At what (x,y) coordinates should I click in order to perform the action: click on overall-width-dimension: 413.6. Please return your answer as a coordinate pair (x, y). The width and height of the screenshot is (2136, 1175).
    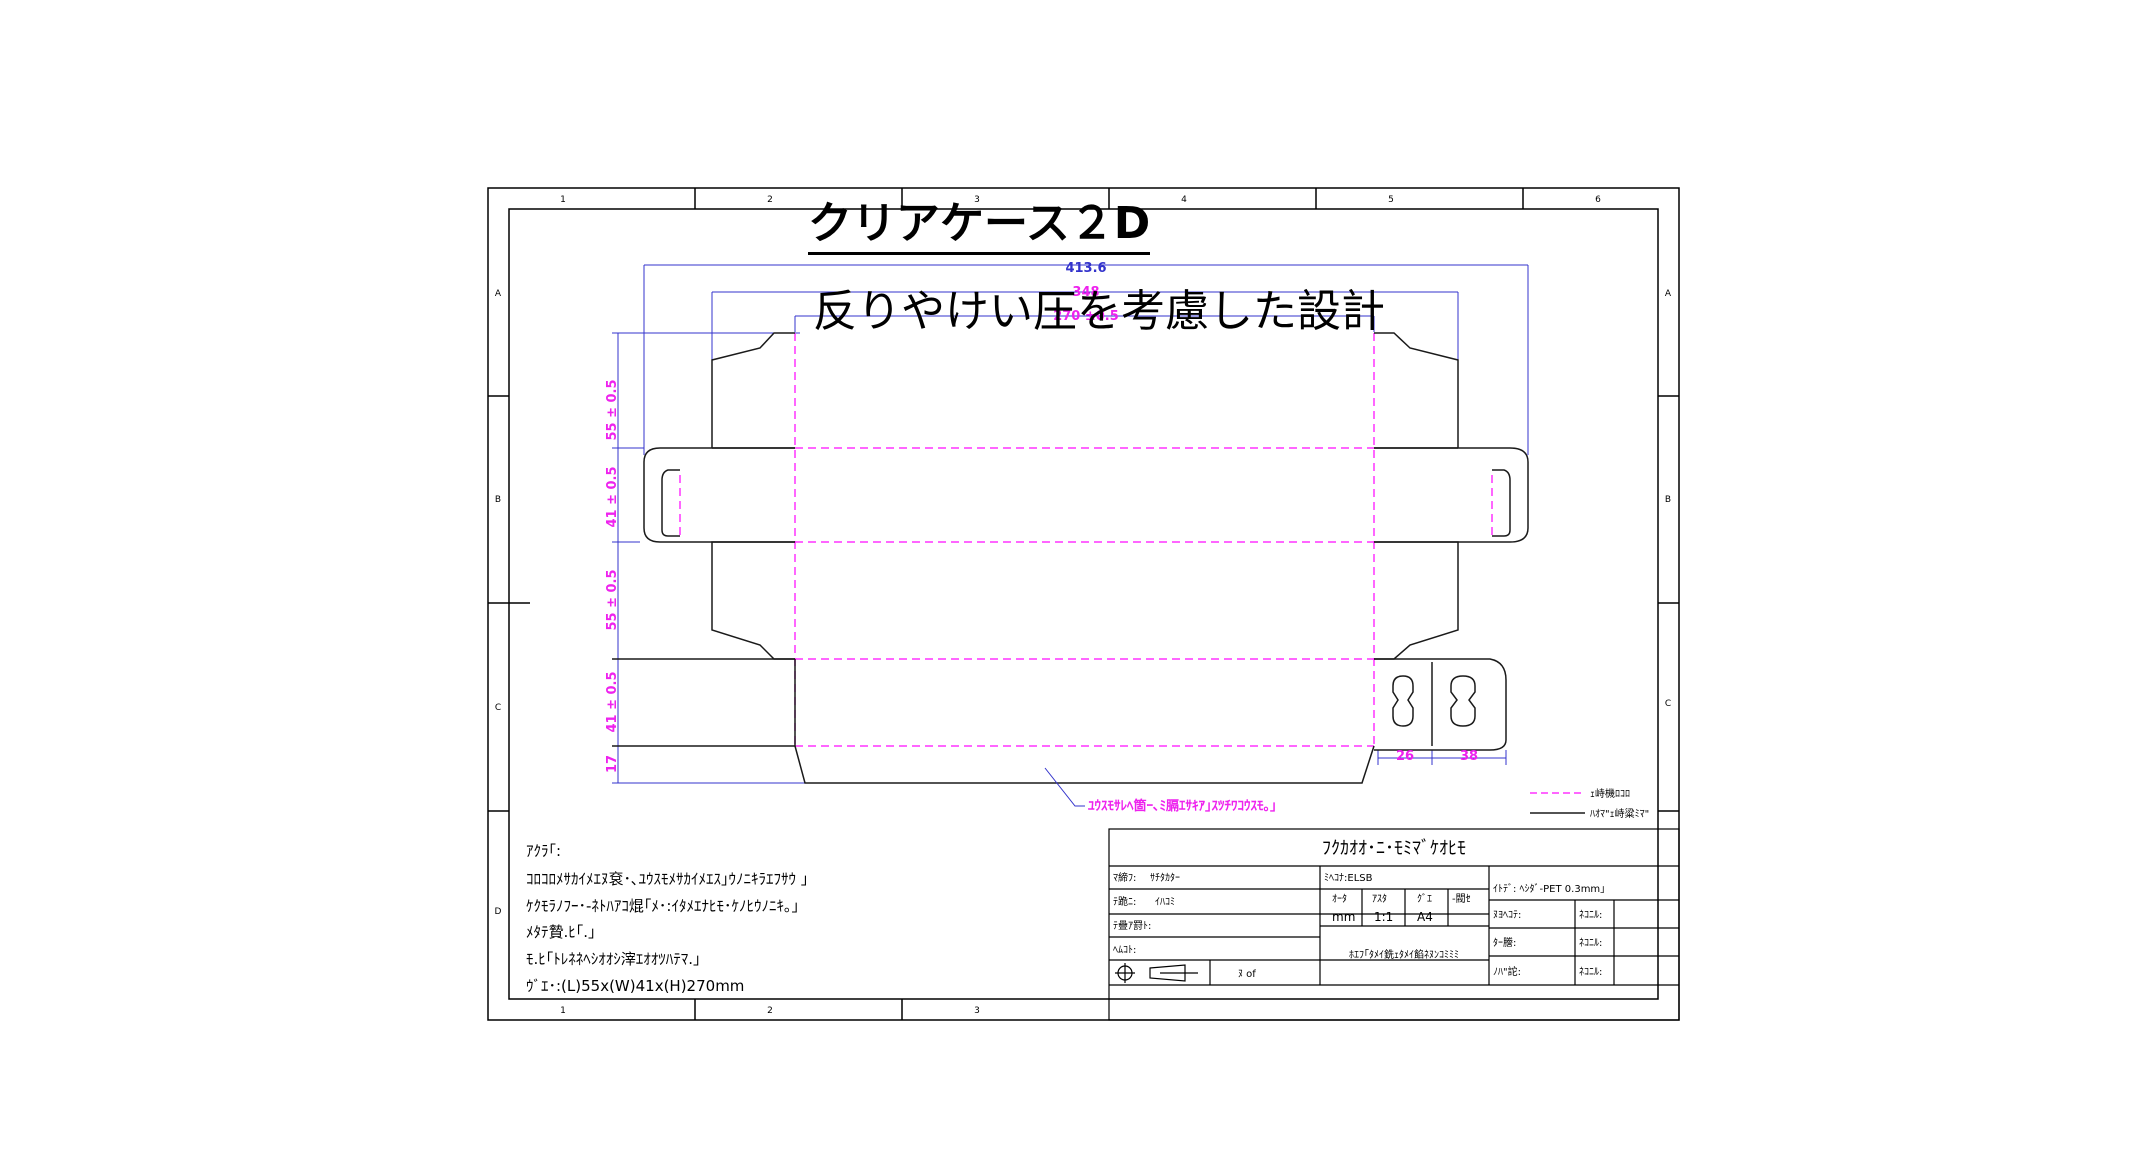
    Looking at the image, I should click on (1085, 268).